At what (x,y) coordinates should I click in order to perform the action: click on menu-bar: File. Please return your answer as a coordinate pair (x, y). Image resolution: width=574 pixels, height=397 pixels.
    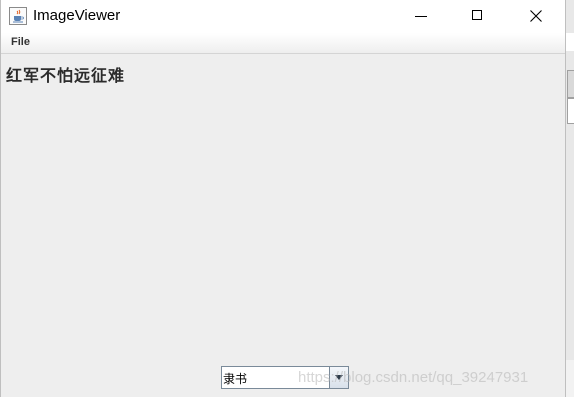
    Looking at the image, I should click on (283, 43).